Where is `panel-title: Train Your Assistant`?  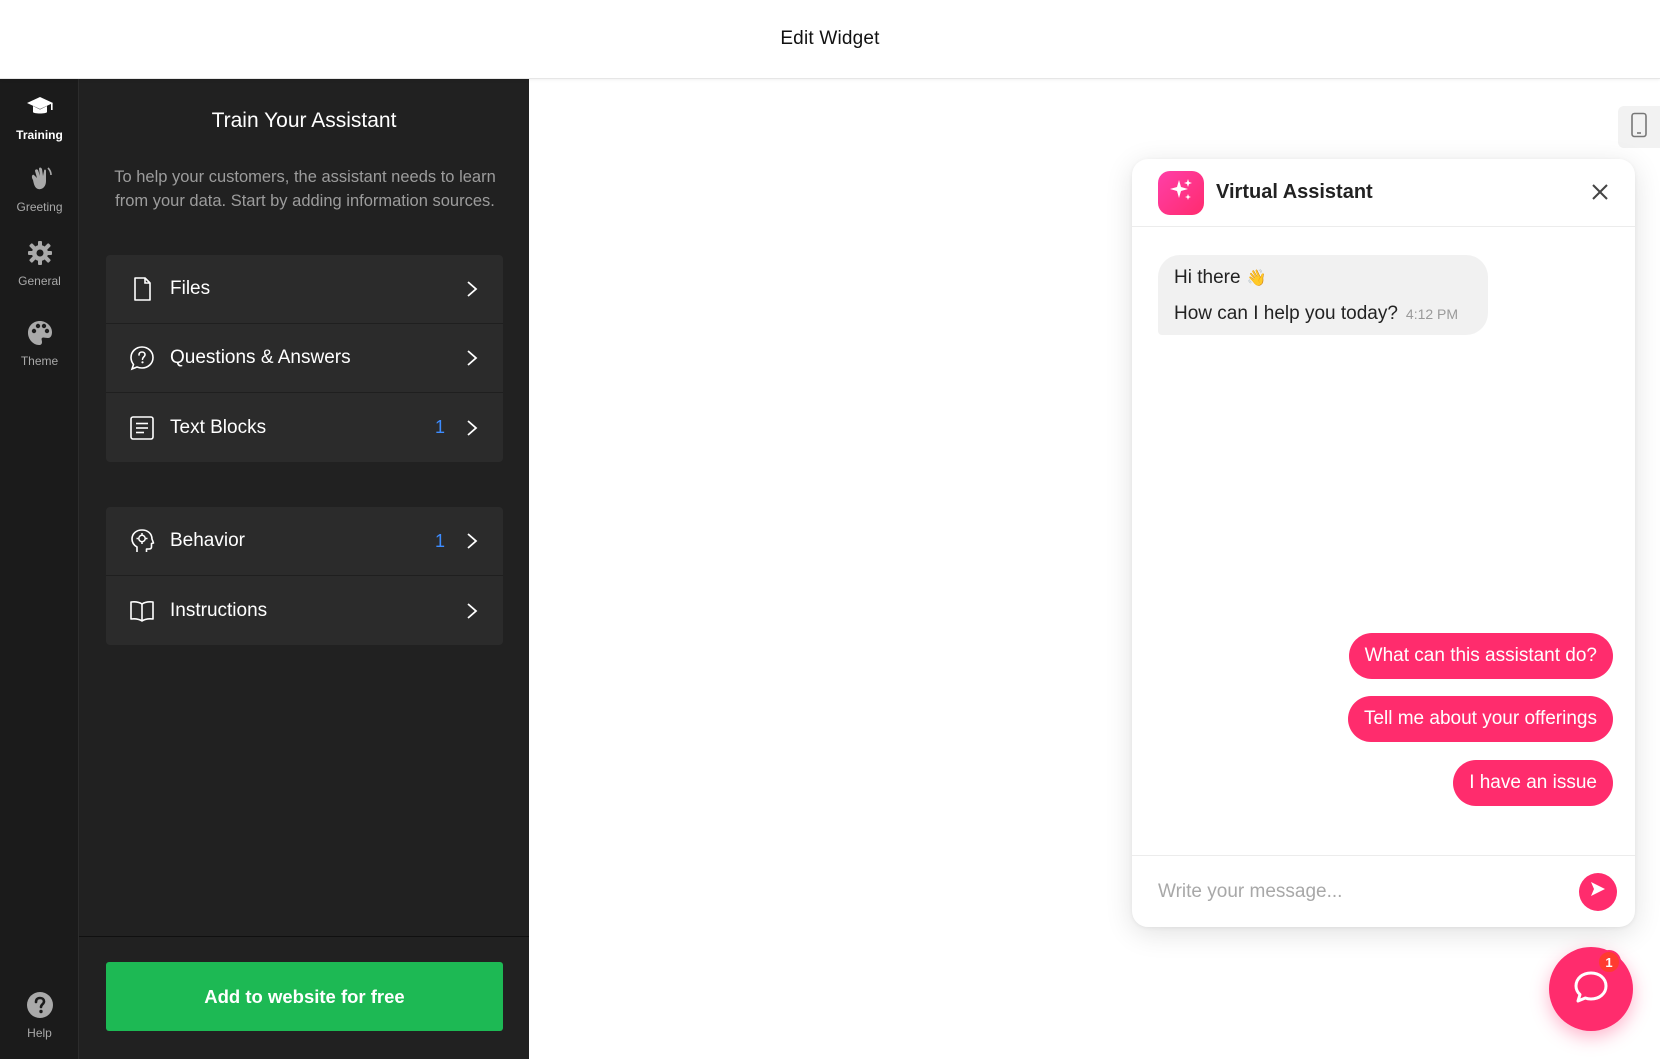
panel-title: Train Your Assistant is located at coordinates (304, 120).